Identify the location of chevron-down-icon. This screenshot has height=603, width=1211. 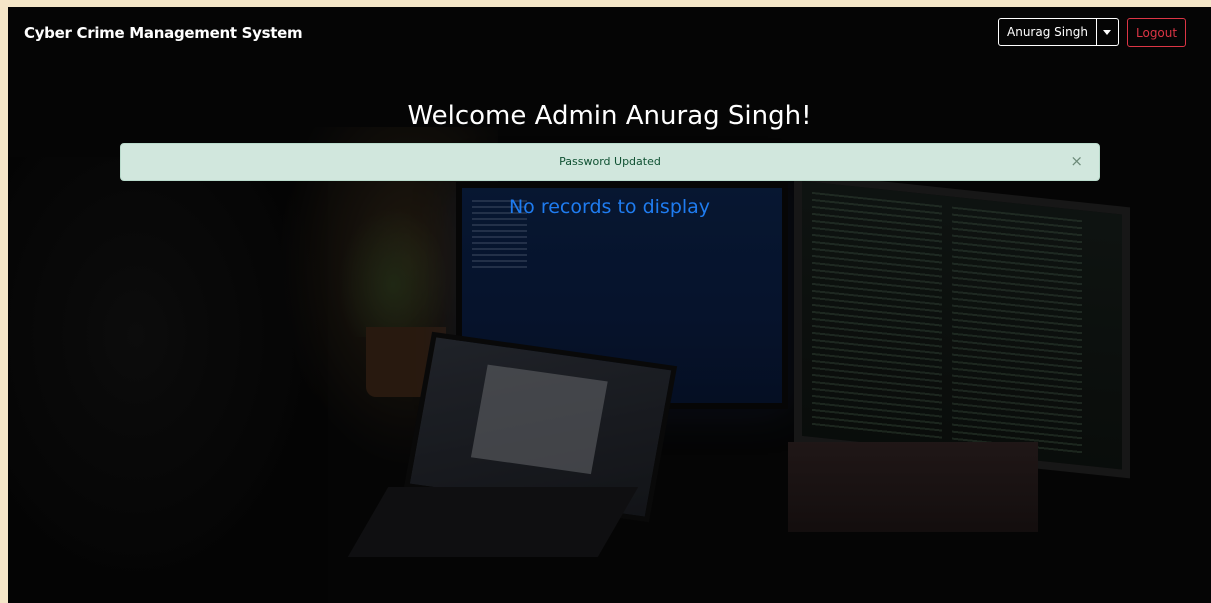
(1107, 32).